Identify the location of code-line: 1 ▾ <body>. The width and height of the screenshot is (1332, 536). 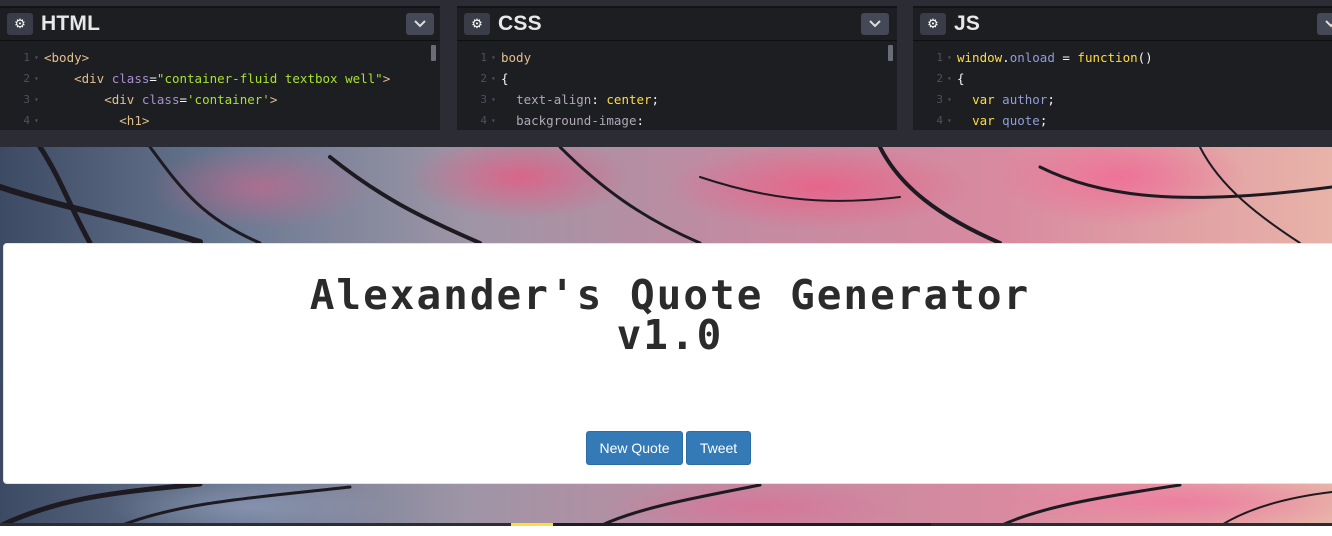
(220, 57).